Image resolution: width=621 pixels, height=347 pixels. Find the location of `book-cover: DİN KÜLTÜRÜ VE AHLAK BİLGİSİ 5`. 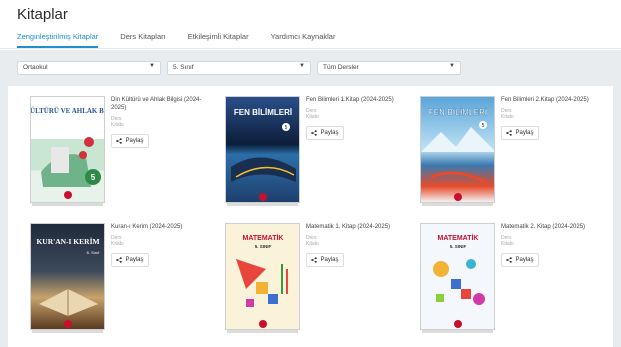

book-cover: DİN KÜLTÜRÜ VE AHLAK BİLGİSİ 5 is located at coordinates (67, 149).